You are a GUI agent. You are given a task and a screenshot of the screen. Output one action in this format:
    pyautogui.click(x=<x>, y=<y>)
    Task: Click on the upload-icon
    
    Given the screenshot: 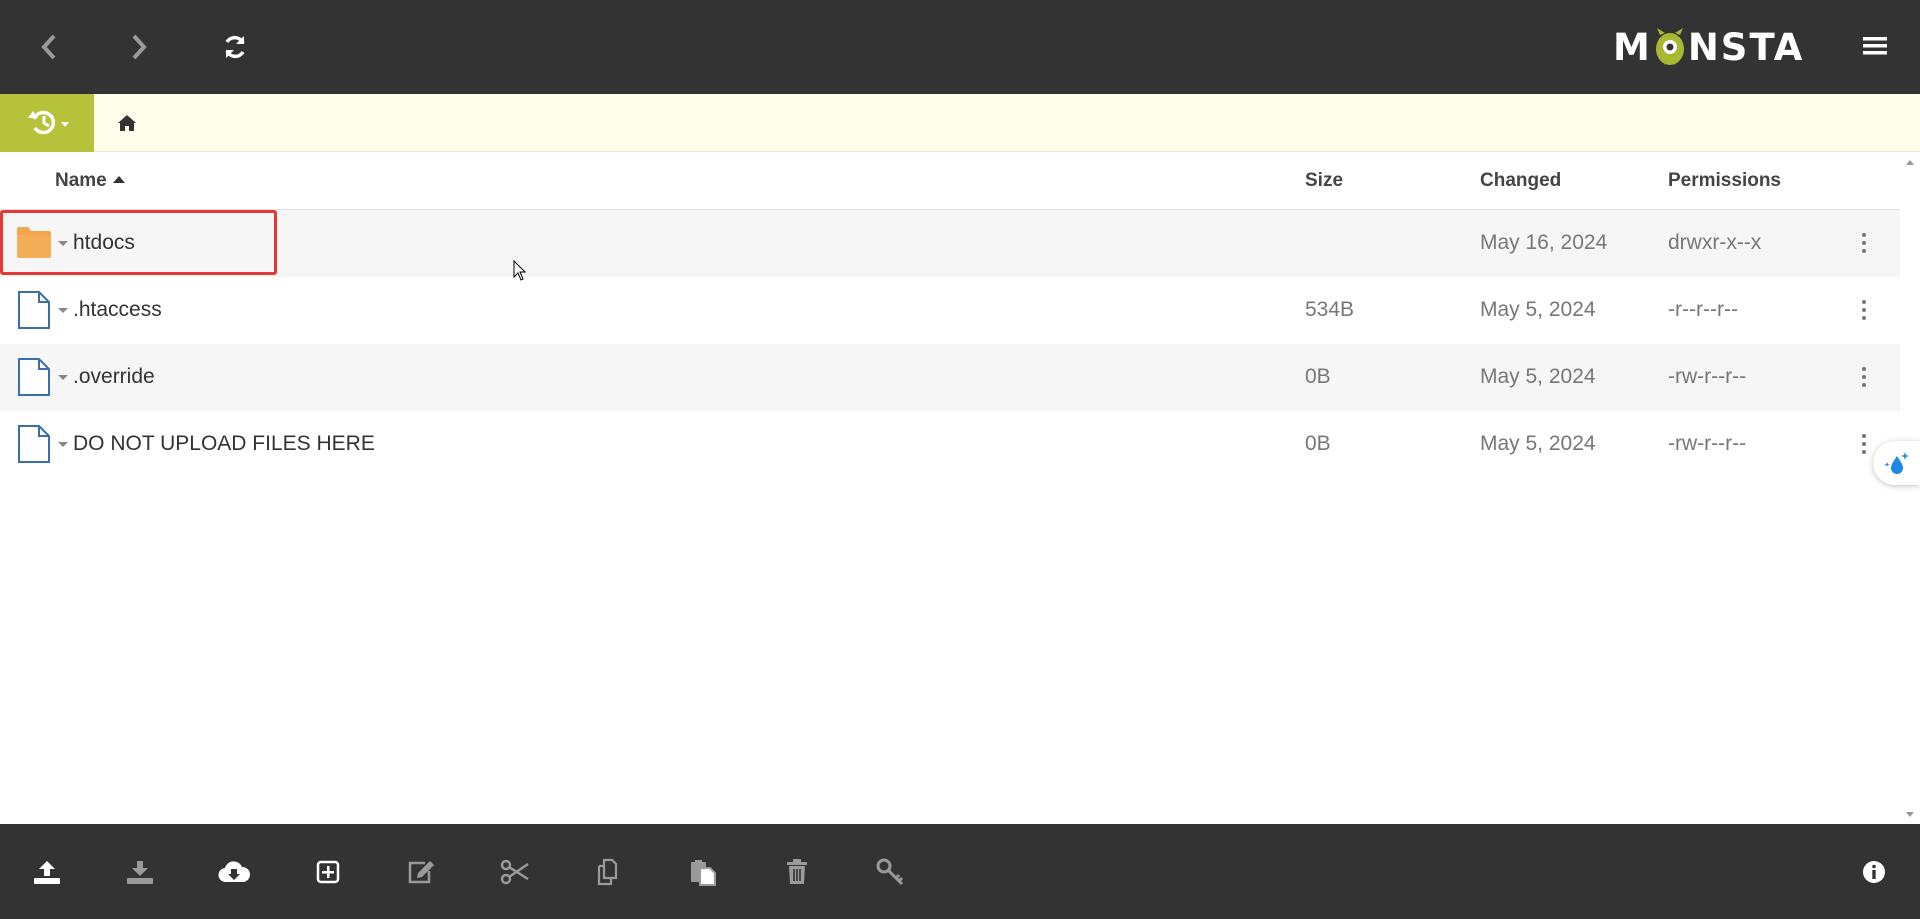 What is the action you would take?
    pyautogui.click(x=47, y=872)
    